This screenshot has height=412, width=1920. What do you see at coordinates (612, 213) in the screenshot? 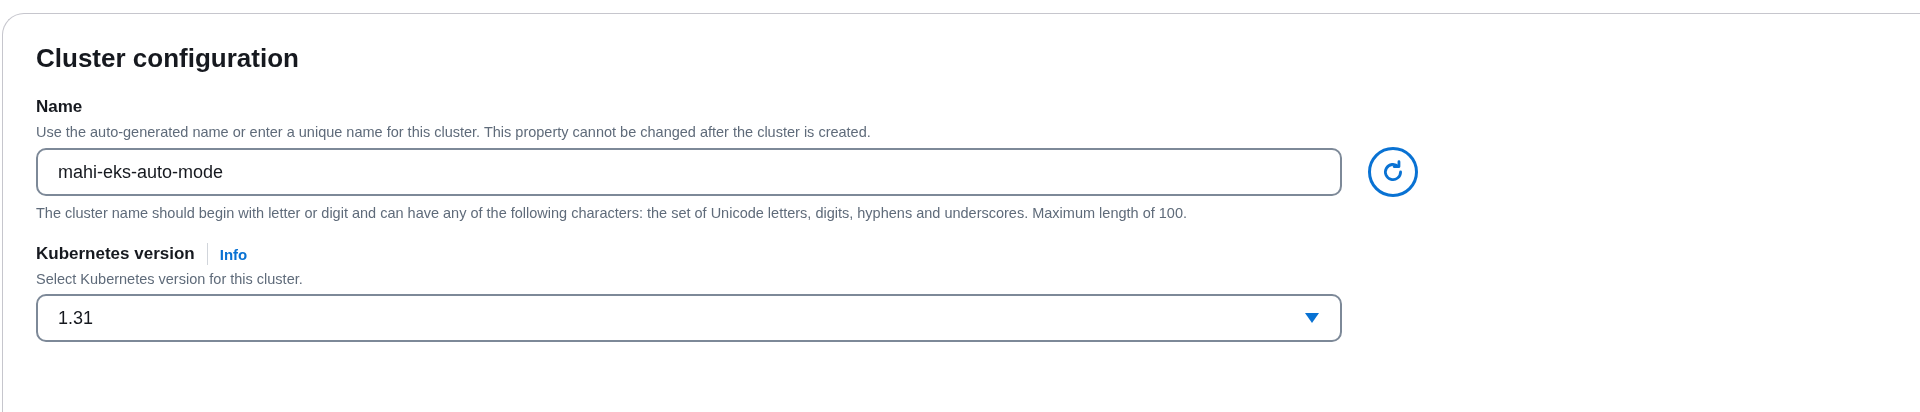
I see `field-hint: The cluster name should begin with letter or digit and can have any of the following characters: the set of Unicode letters, digits, hyphens and underscores. Maximum length of 100.` at bounding box center [612, 213].